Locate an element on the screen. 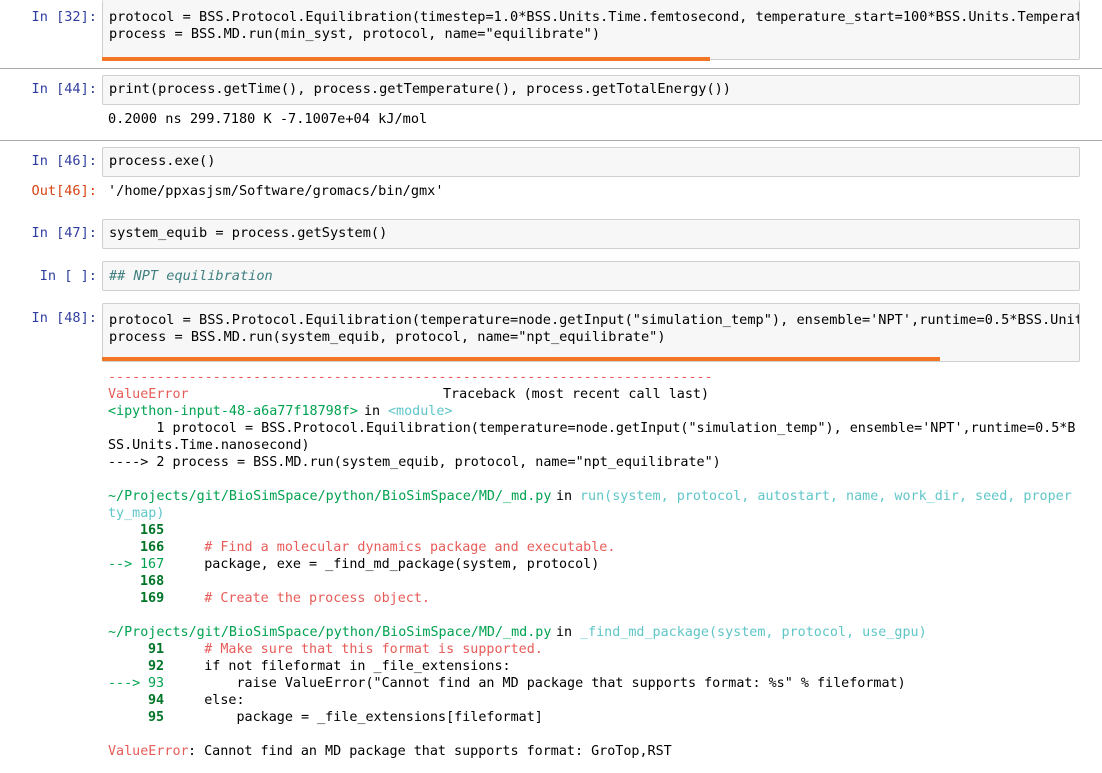 This screenshot has height=773, width=1102. frame-file: <ipython-input-48-a6a77f18798f> is located at coordinates (233, 411).